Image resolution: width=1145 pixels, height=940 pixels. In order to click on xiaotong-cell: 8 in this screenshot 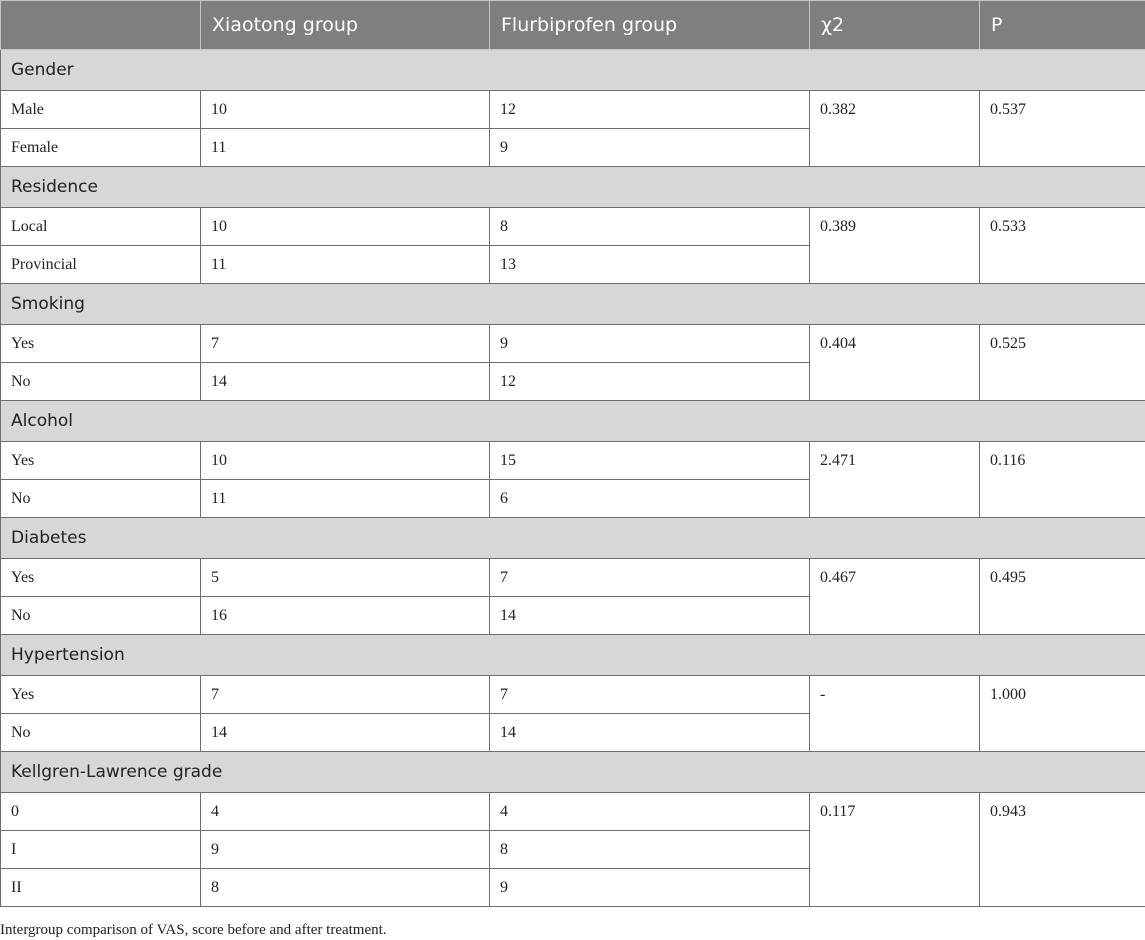, I will do `click(345, 887)`.